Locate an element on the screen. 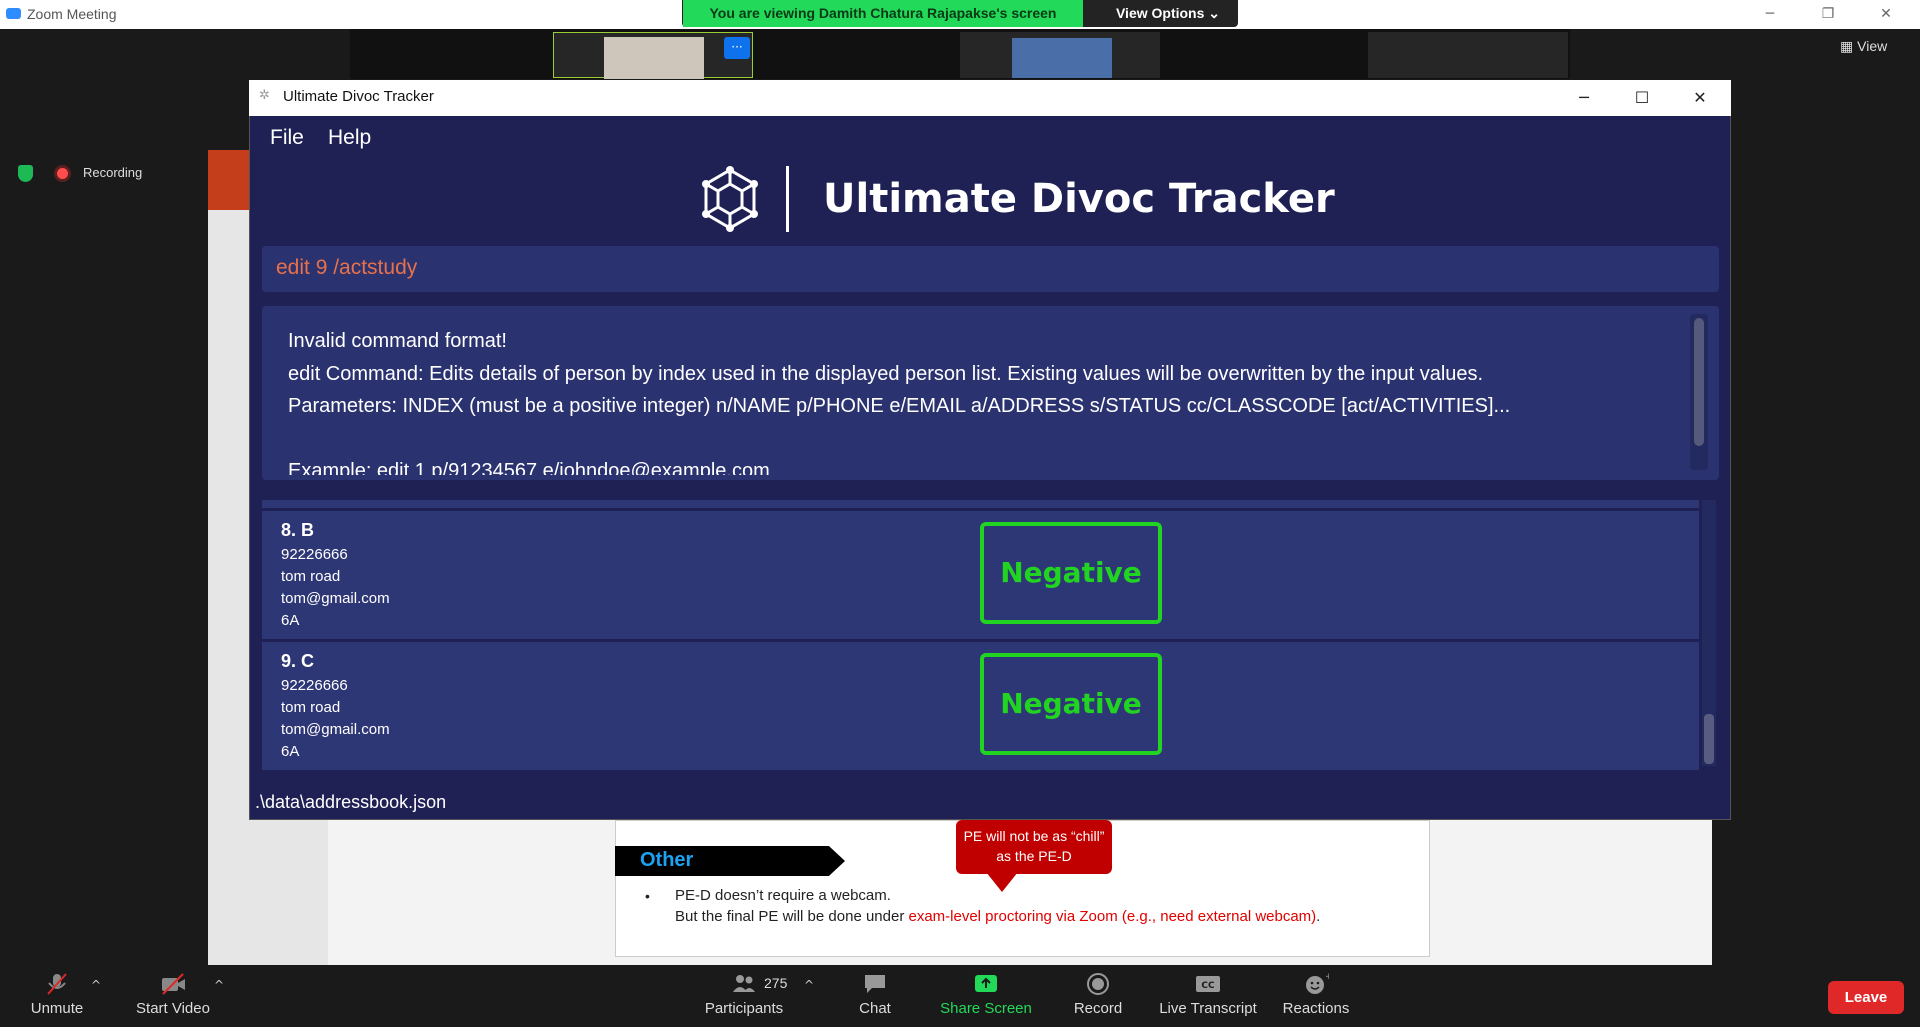 This screenshot has width=1920, height=1027. section-title: Other is located at coordinates (667, 860).